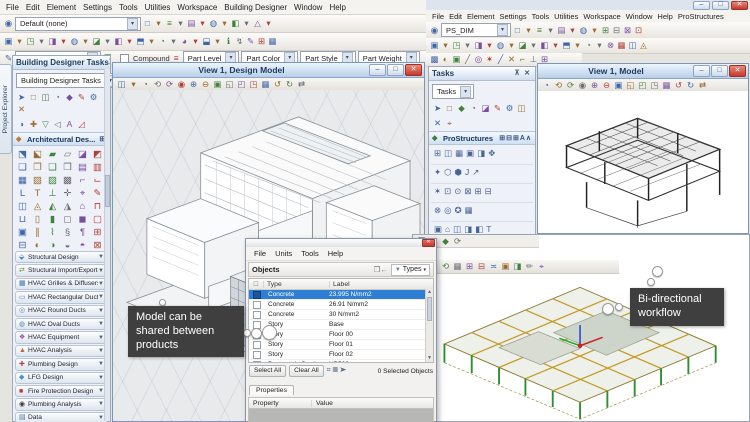 The image size is (750, 422). I want to click on table-row: Concrete 23.995 N/mm2, so click(337, 295).